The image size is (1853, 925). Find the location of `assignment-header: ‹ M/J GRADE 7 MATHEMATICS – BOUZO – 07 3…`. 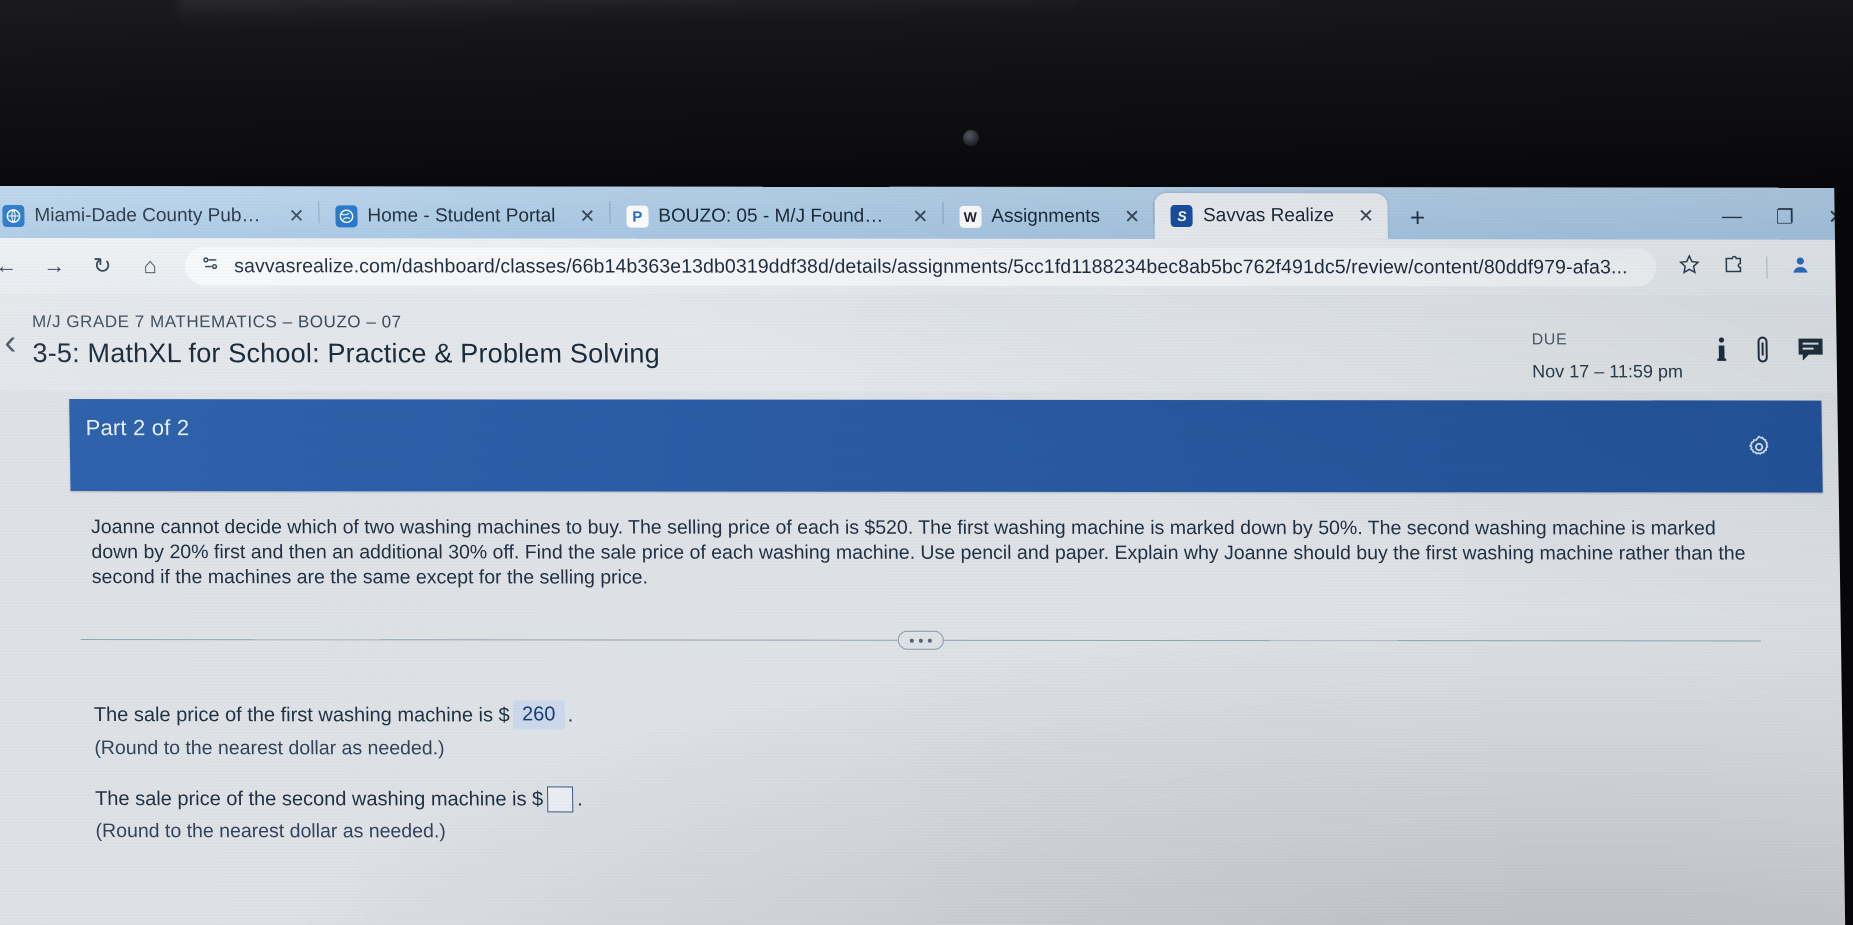

assignment-header: ‹ M/J GRADE 7 MATHEMATICS – BOUZO – 07 3… is located at coordinates (926, 343).